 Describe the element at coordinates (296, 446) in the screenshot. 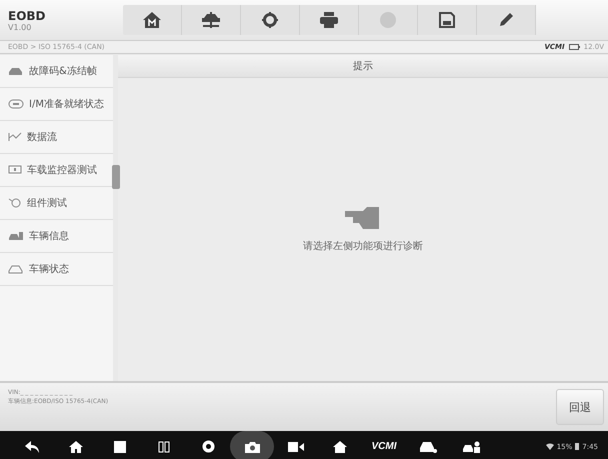

I see `screen-record-icon` at that location.